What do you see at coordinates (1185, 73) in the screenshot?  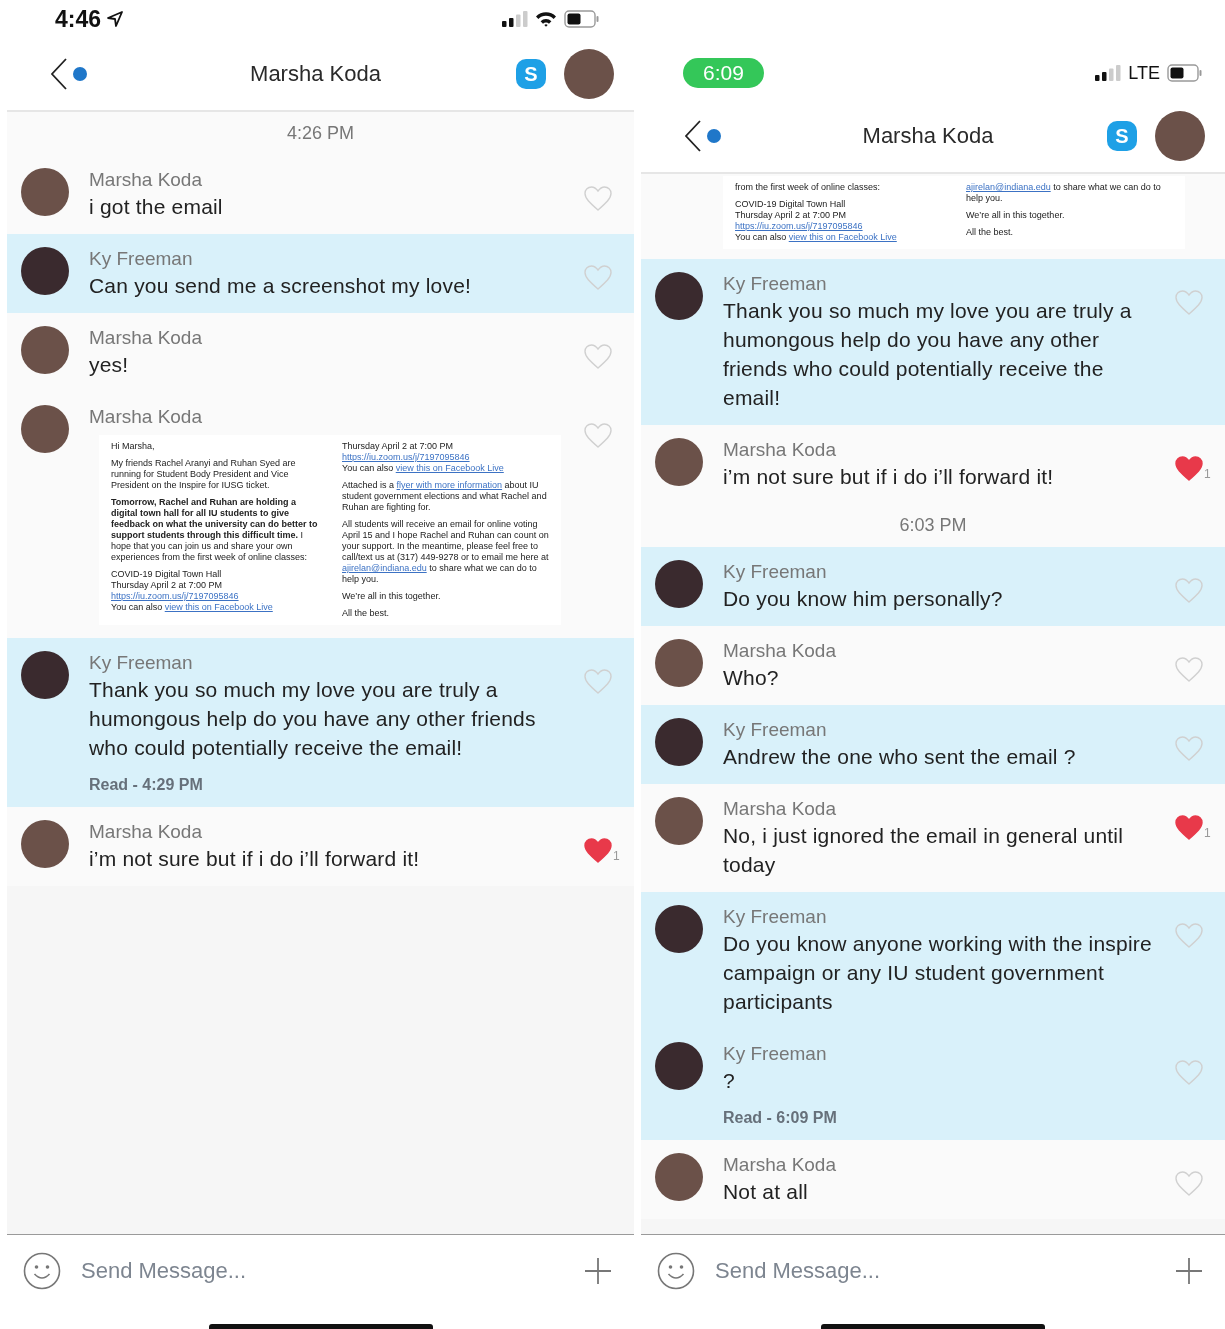 I see `battery-icon` at bounding box center [1185, 73].